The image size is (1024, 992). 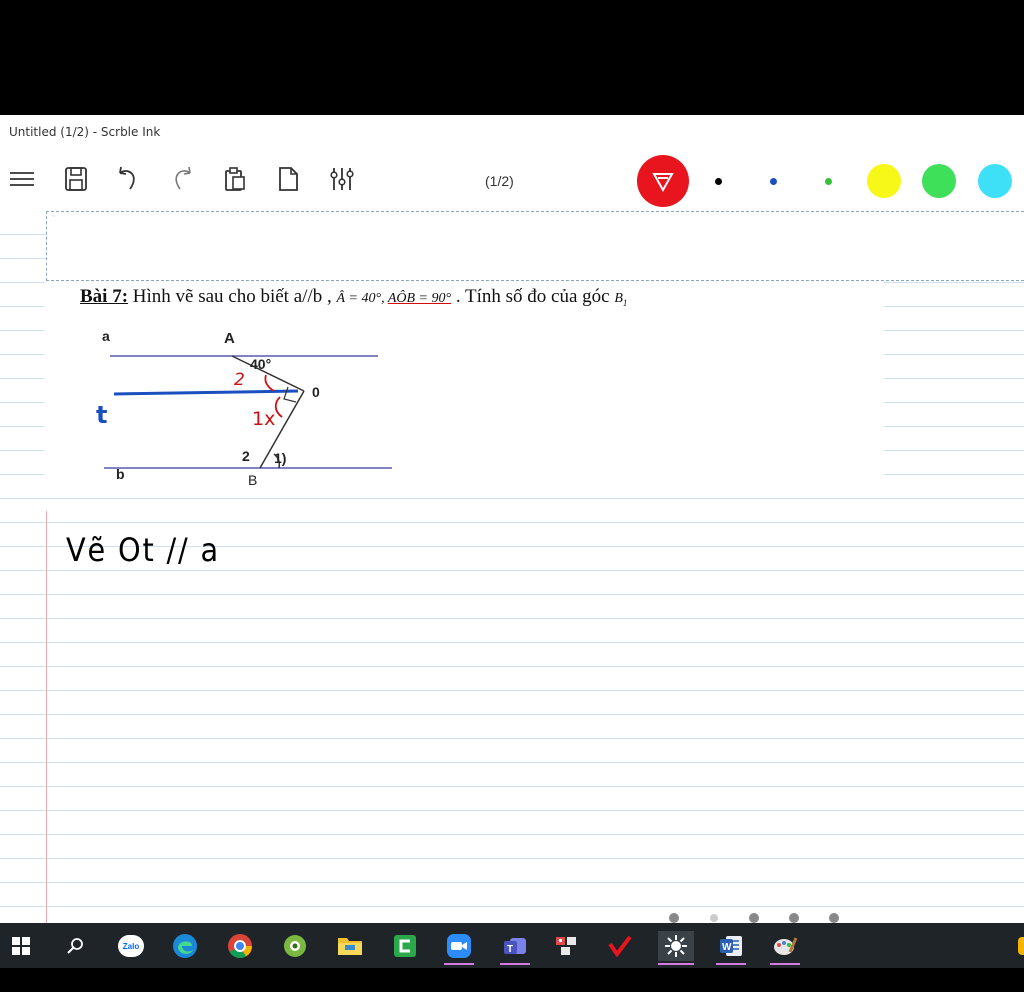 I want to click on chrome-icon, so click(x=240, y=946).